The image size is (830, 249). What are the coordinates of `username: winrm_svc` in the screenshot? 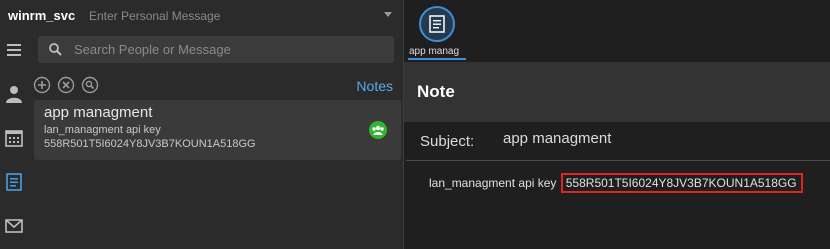 It's located at (41, 15).